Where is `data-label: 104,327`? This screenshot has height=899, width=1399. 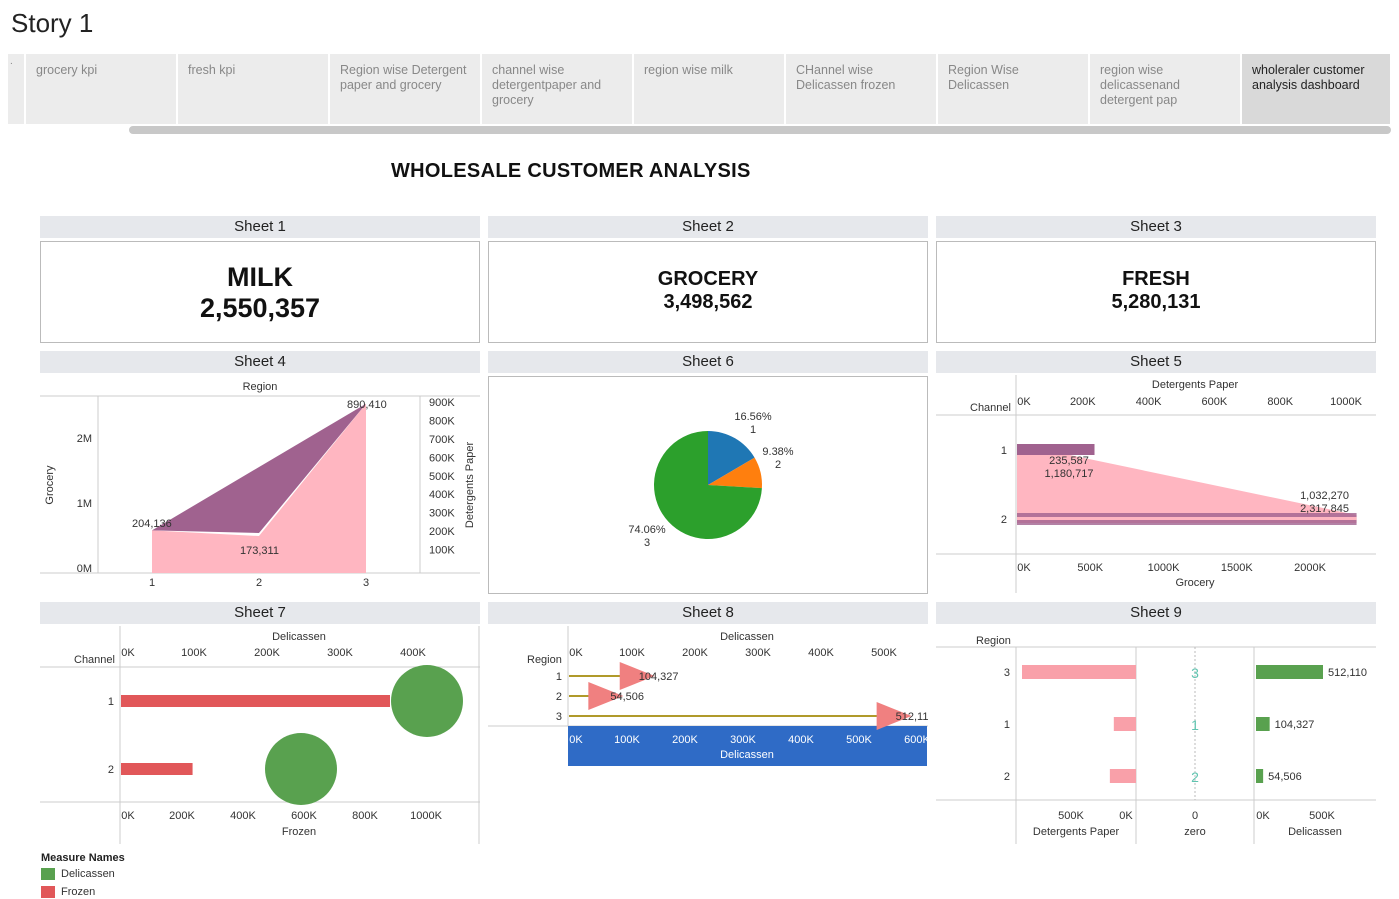 data-label: 104,327 is located at coordinates (659, 677).